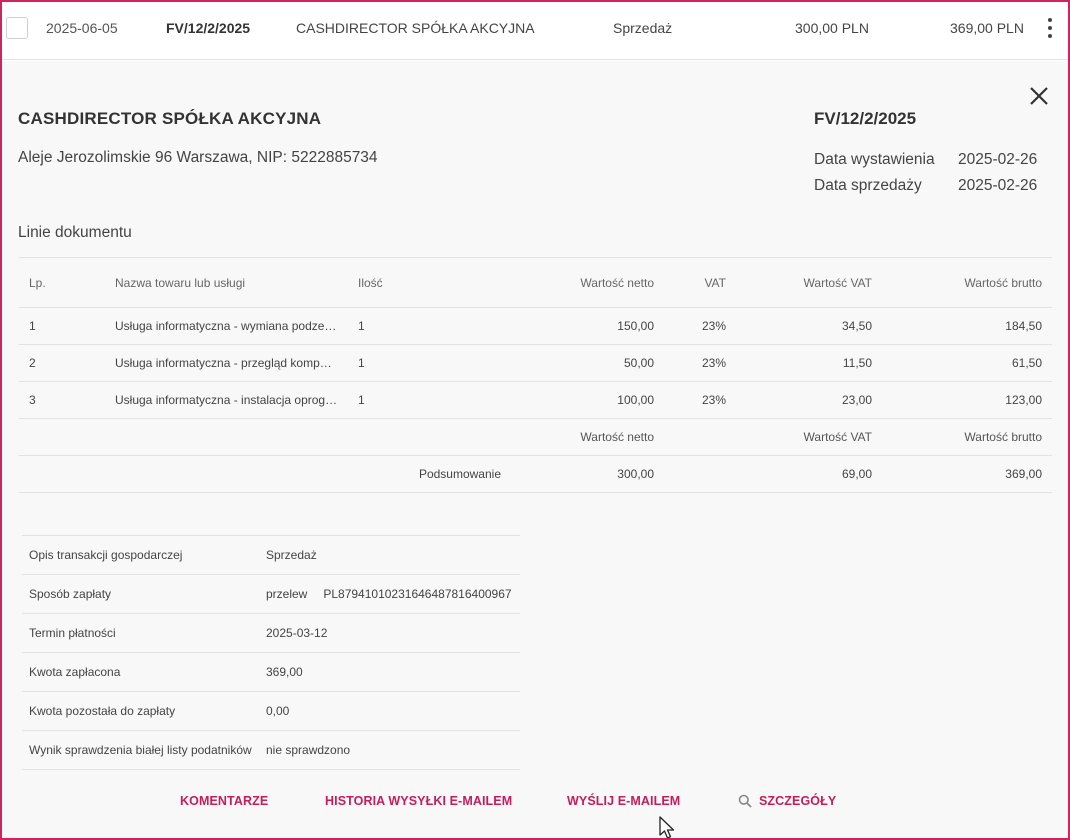  Describe the element at coordinates (75, 232) in the screenshot. I see `document-lines-title: Linie dokumentu` at that location.